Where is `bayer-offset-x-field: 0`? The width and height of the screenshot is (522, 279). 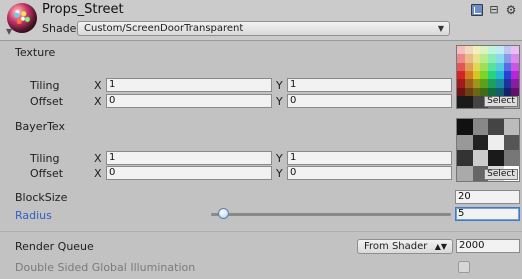 bayer-offset-x-field: 0 is located at coordinates (189, 173).